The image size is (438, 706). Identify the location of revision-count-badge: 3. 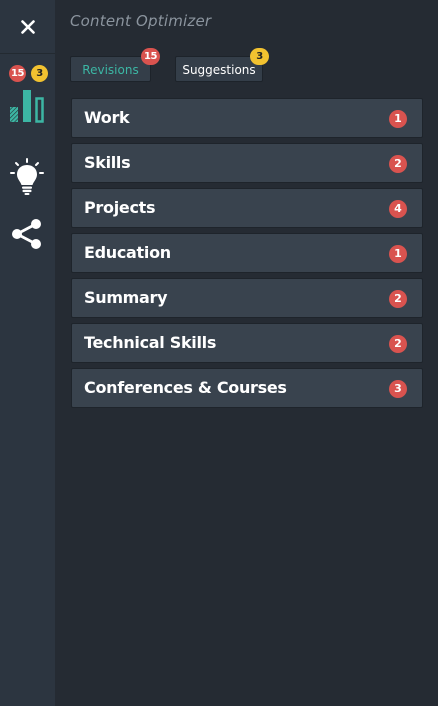
(398, 389).